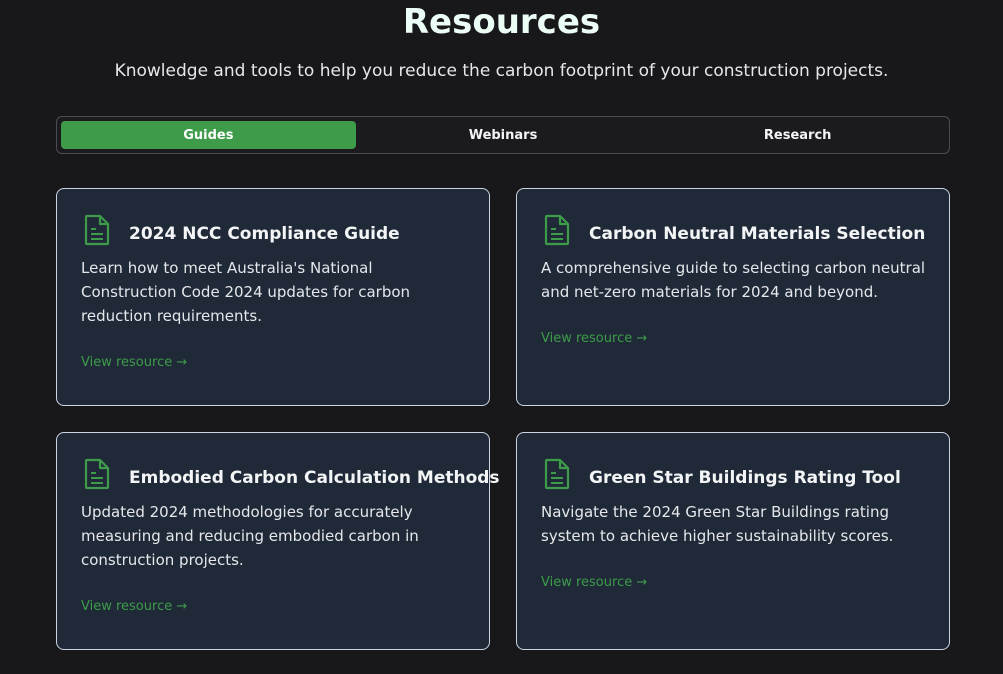  I want to click on tab-research: Research, so click(797, 135).